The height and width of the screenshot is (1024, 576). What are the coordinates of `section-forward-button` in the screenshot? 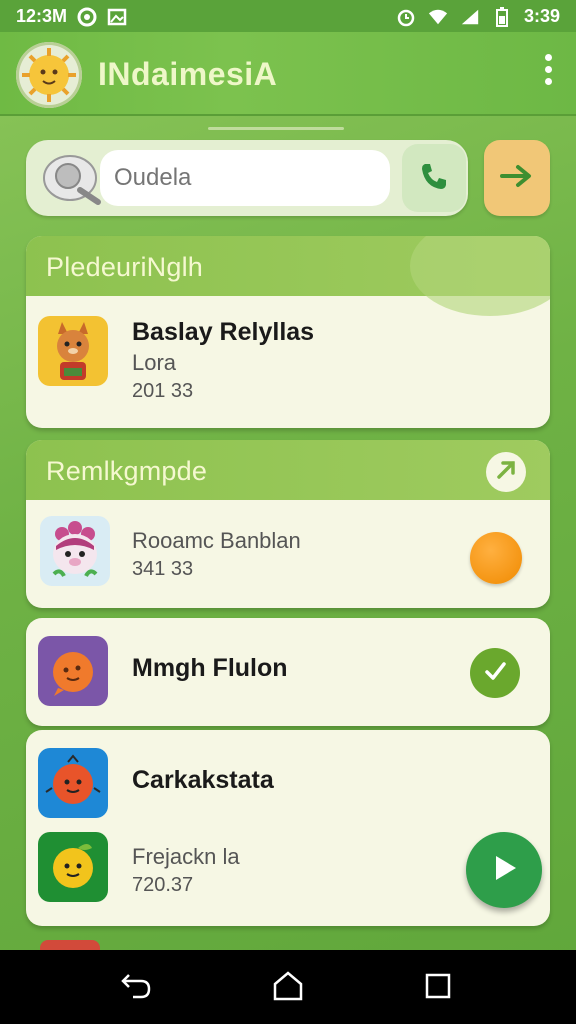 It's located at (506, 472).